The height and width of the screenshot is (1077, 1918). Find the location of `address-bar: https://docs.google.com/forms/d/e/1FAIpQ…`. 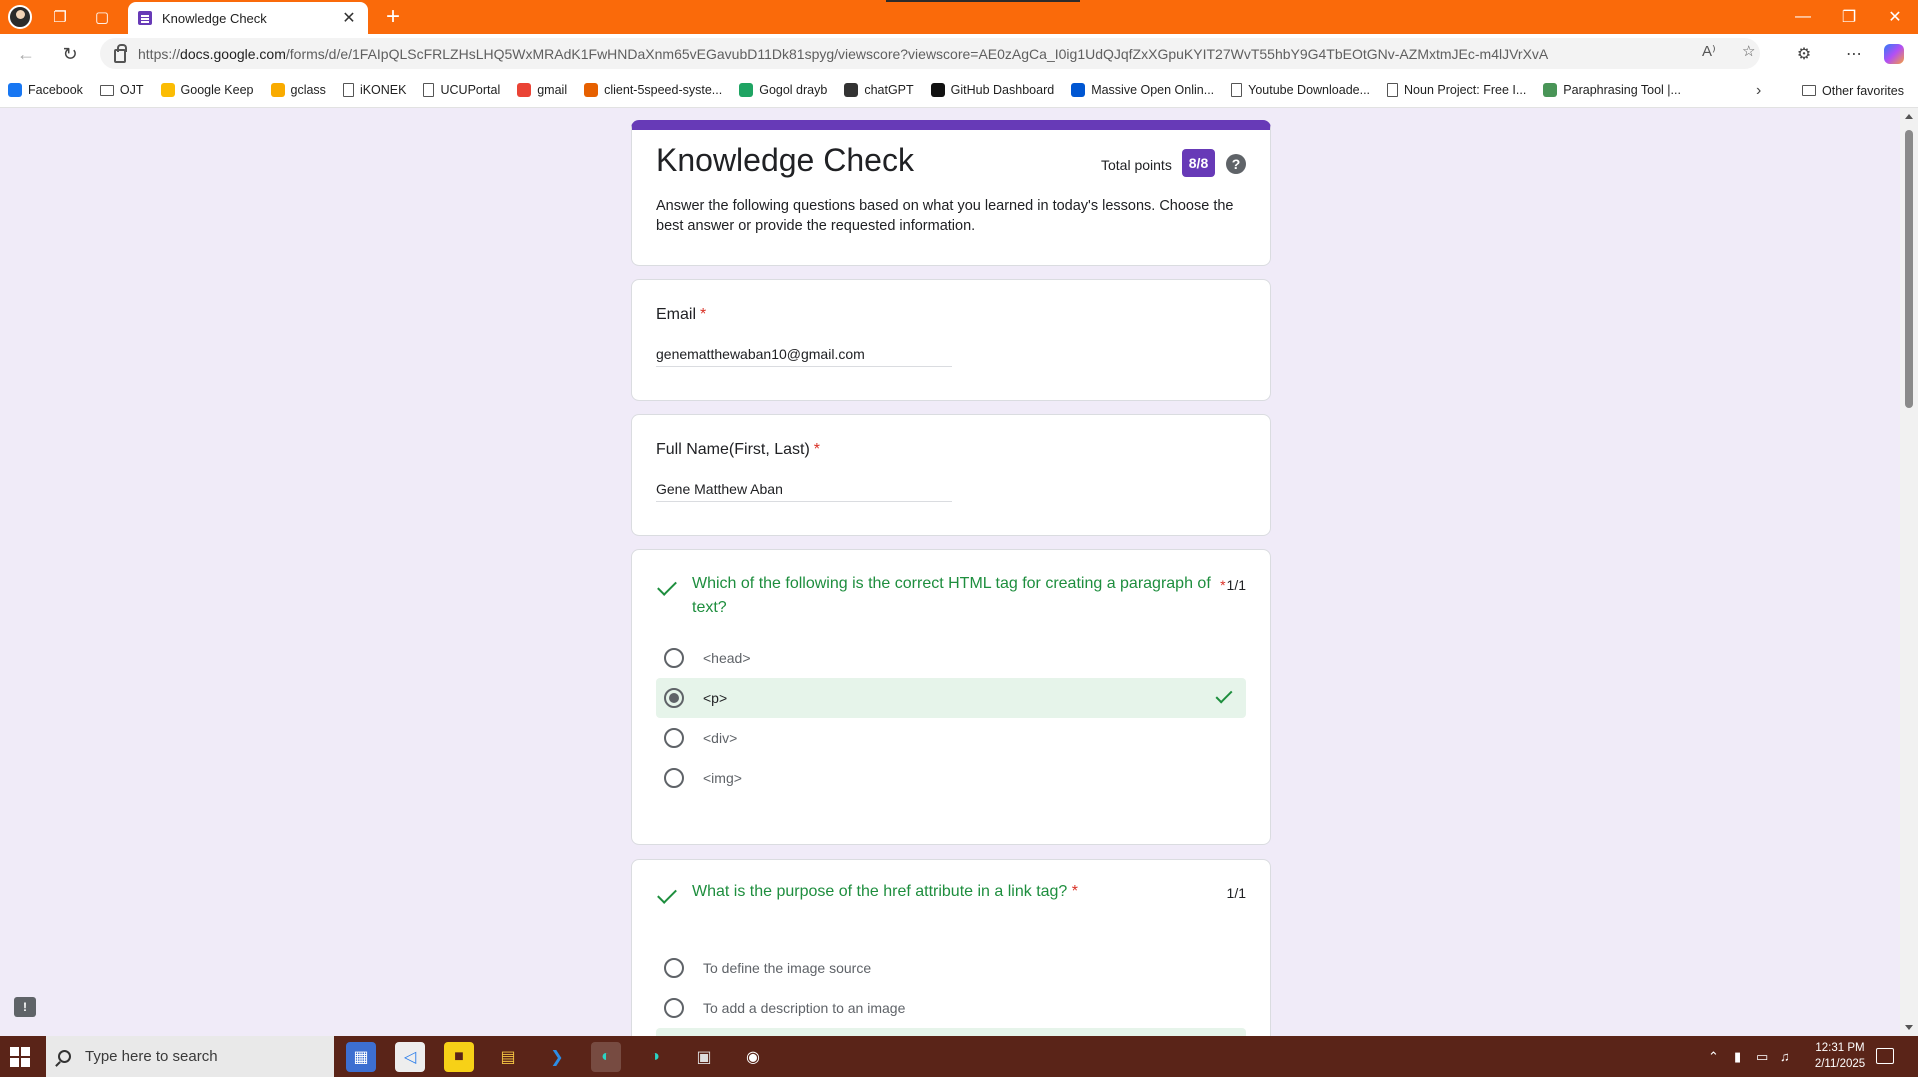

address-bar: https://docs.google.com/forms/d/e/1FAIpQ… is located at coordinates (930, 53).